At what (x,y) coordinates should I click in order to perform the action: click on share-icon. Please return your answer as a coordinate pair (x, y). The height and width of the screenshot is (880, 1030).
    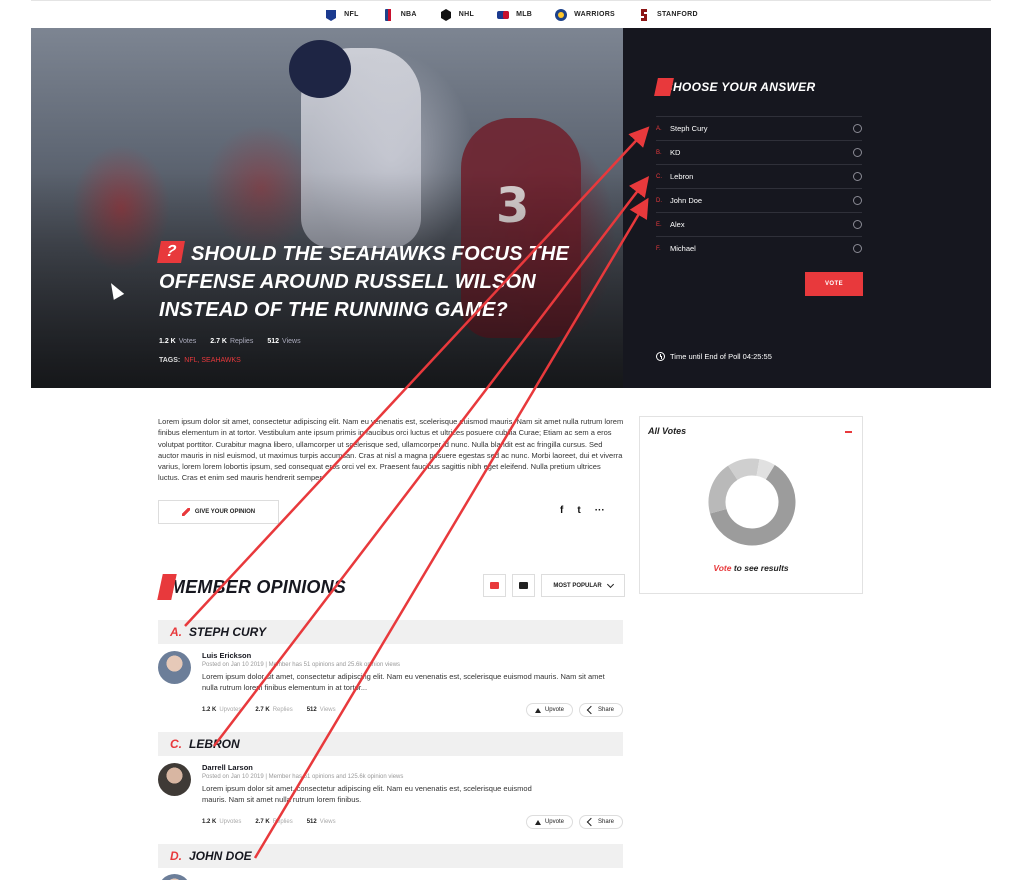
    Looking at the image, I should click on (591, 822).